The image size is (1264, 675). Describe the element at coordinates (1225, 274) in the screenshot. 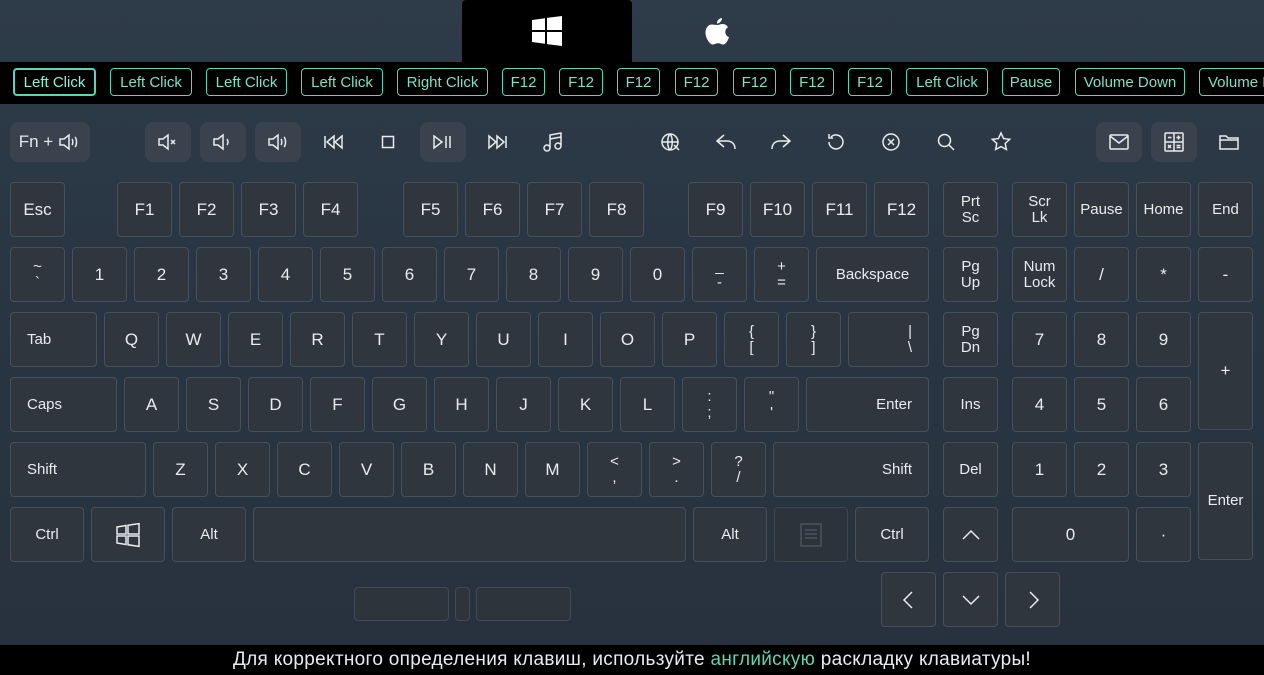

I see `key-numpad-subtract: -` at that location.